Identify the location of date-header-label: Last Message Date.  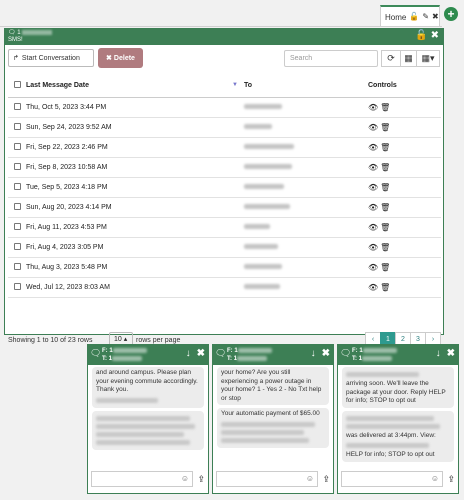
(58, 86).